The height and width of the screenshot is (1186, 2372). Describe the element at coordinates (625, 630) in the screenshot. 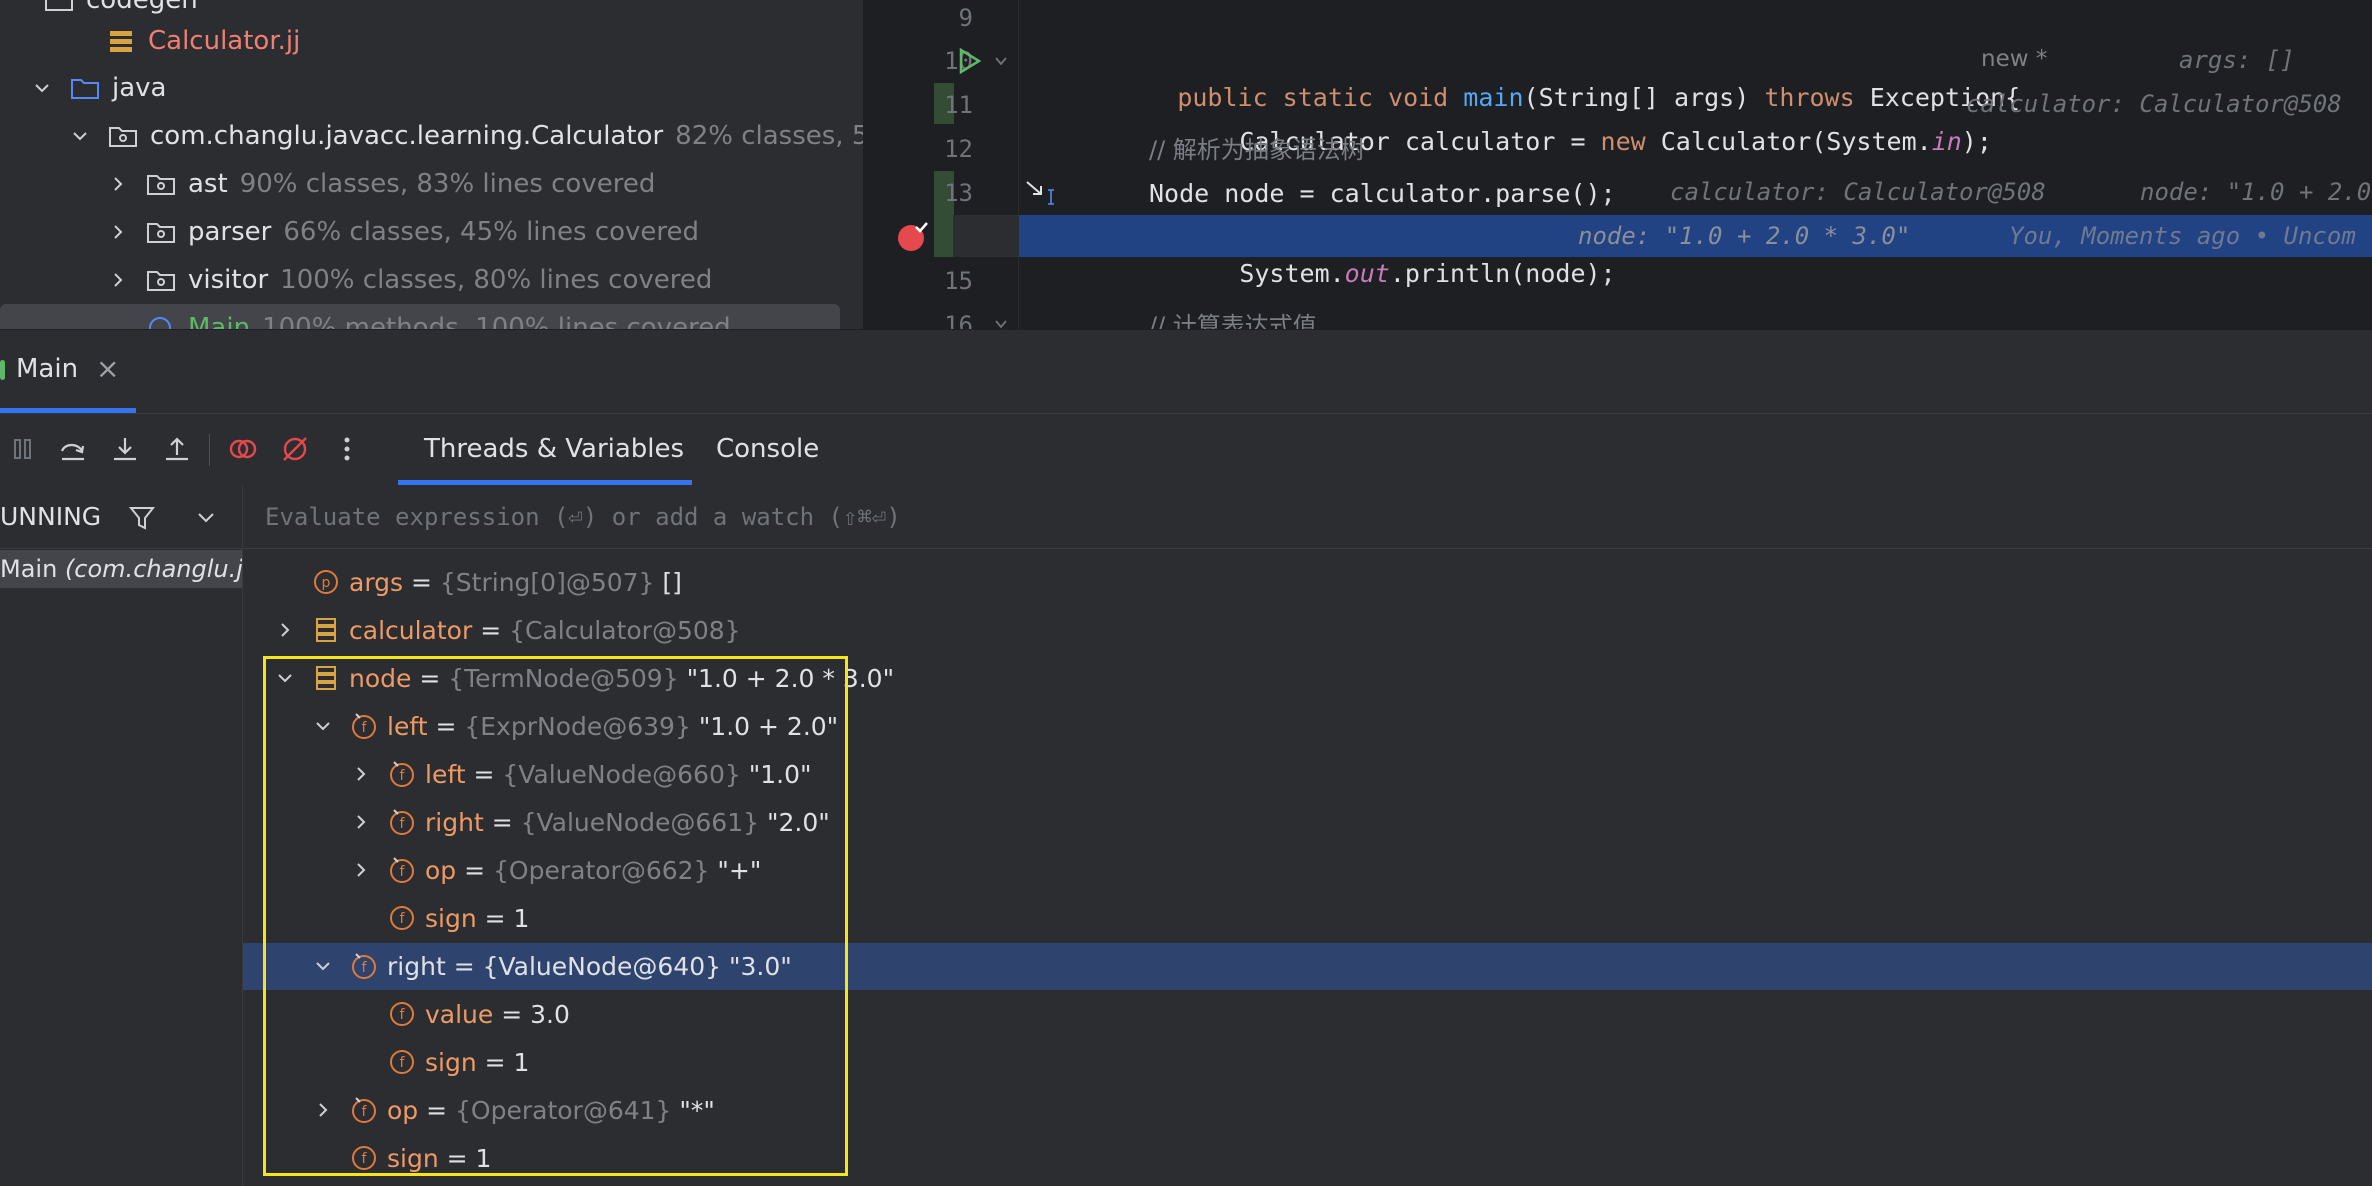

I see `variable-type: {Calculator@508}` at that location.